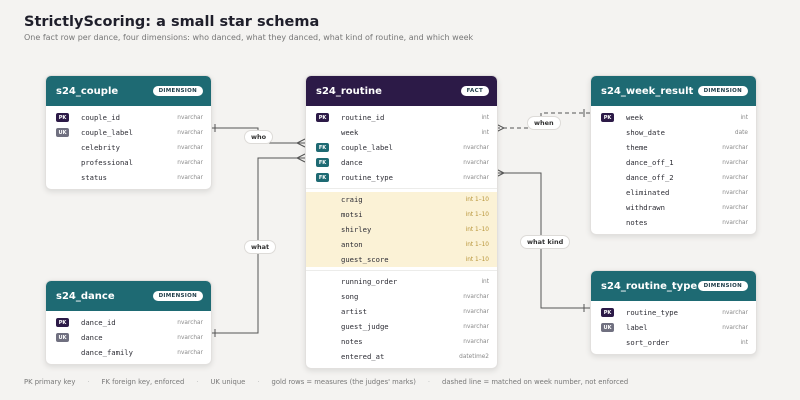 The height and width of the screenshot is (400, 800). Describe the element at coordinates (673, 132) in the screenshot. I see `column-row: show_date date` at that location.